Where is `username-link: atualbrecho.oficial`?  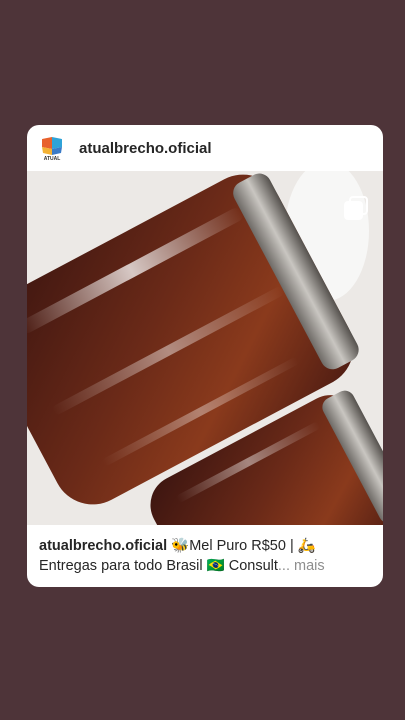
username-link: atualbrecho.oficial is located at coordinates (145, 148).